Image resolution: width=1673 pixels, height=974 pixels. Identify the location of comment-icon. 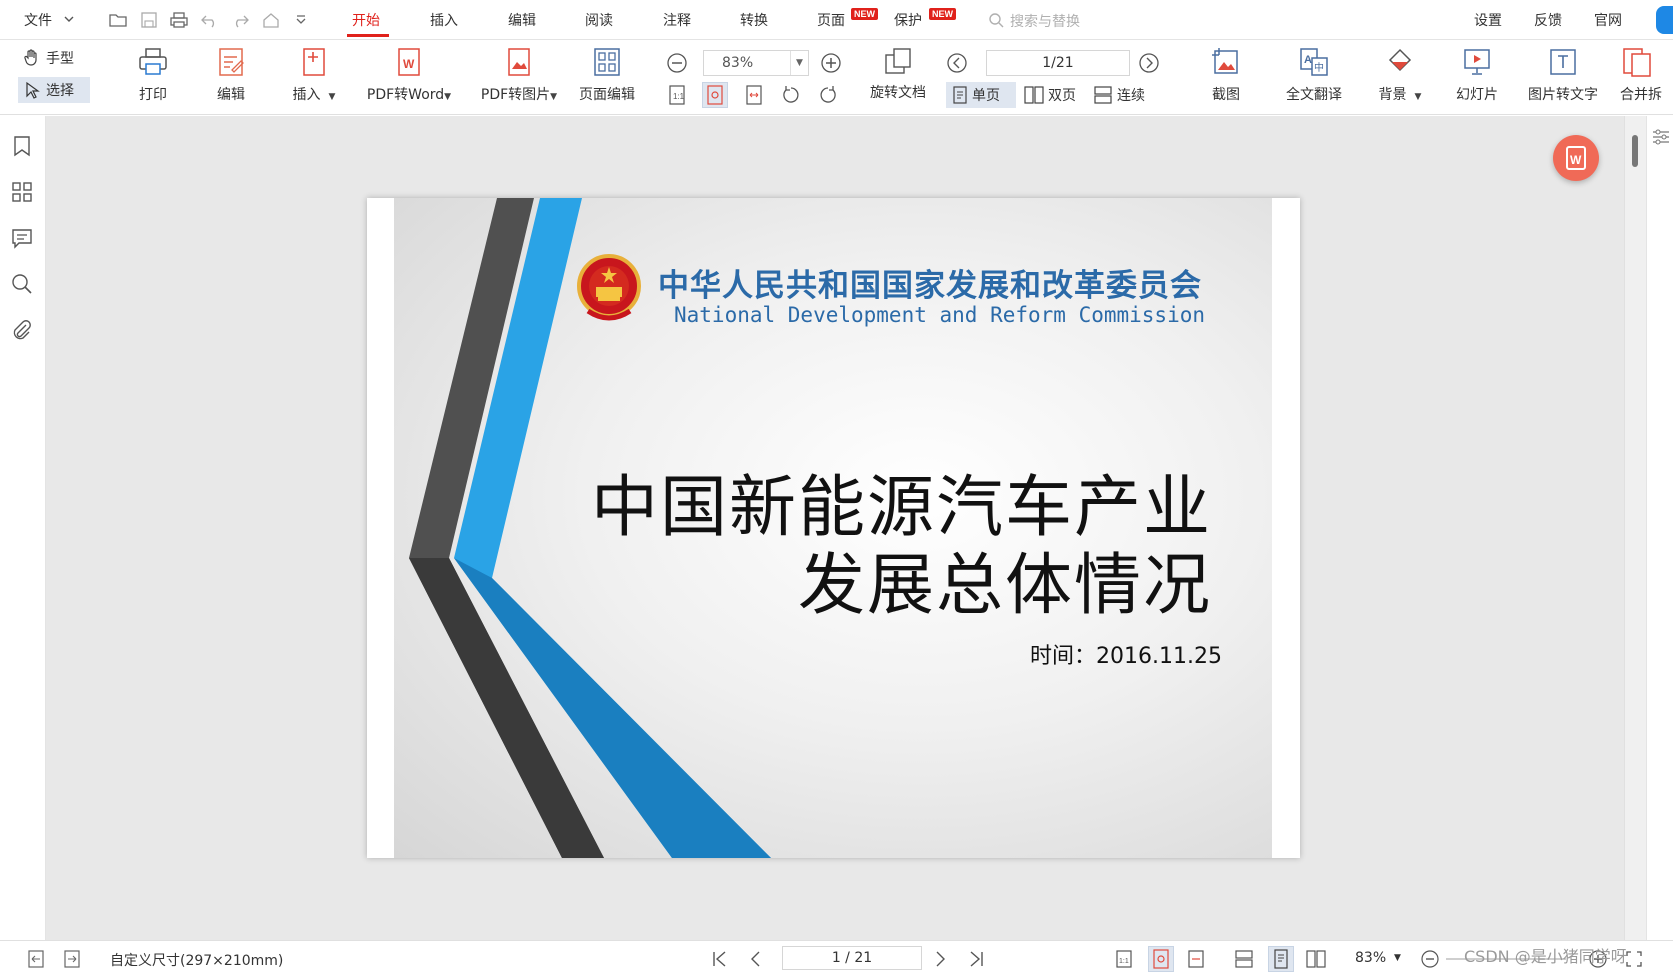
(22, 238).